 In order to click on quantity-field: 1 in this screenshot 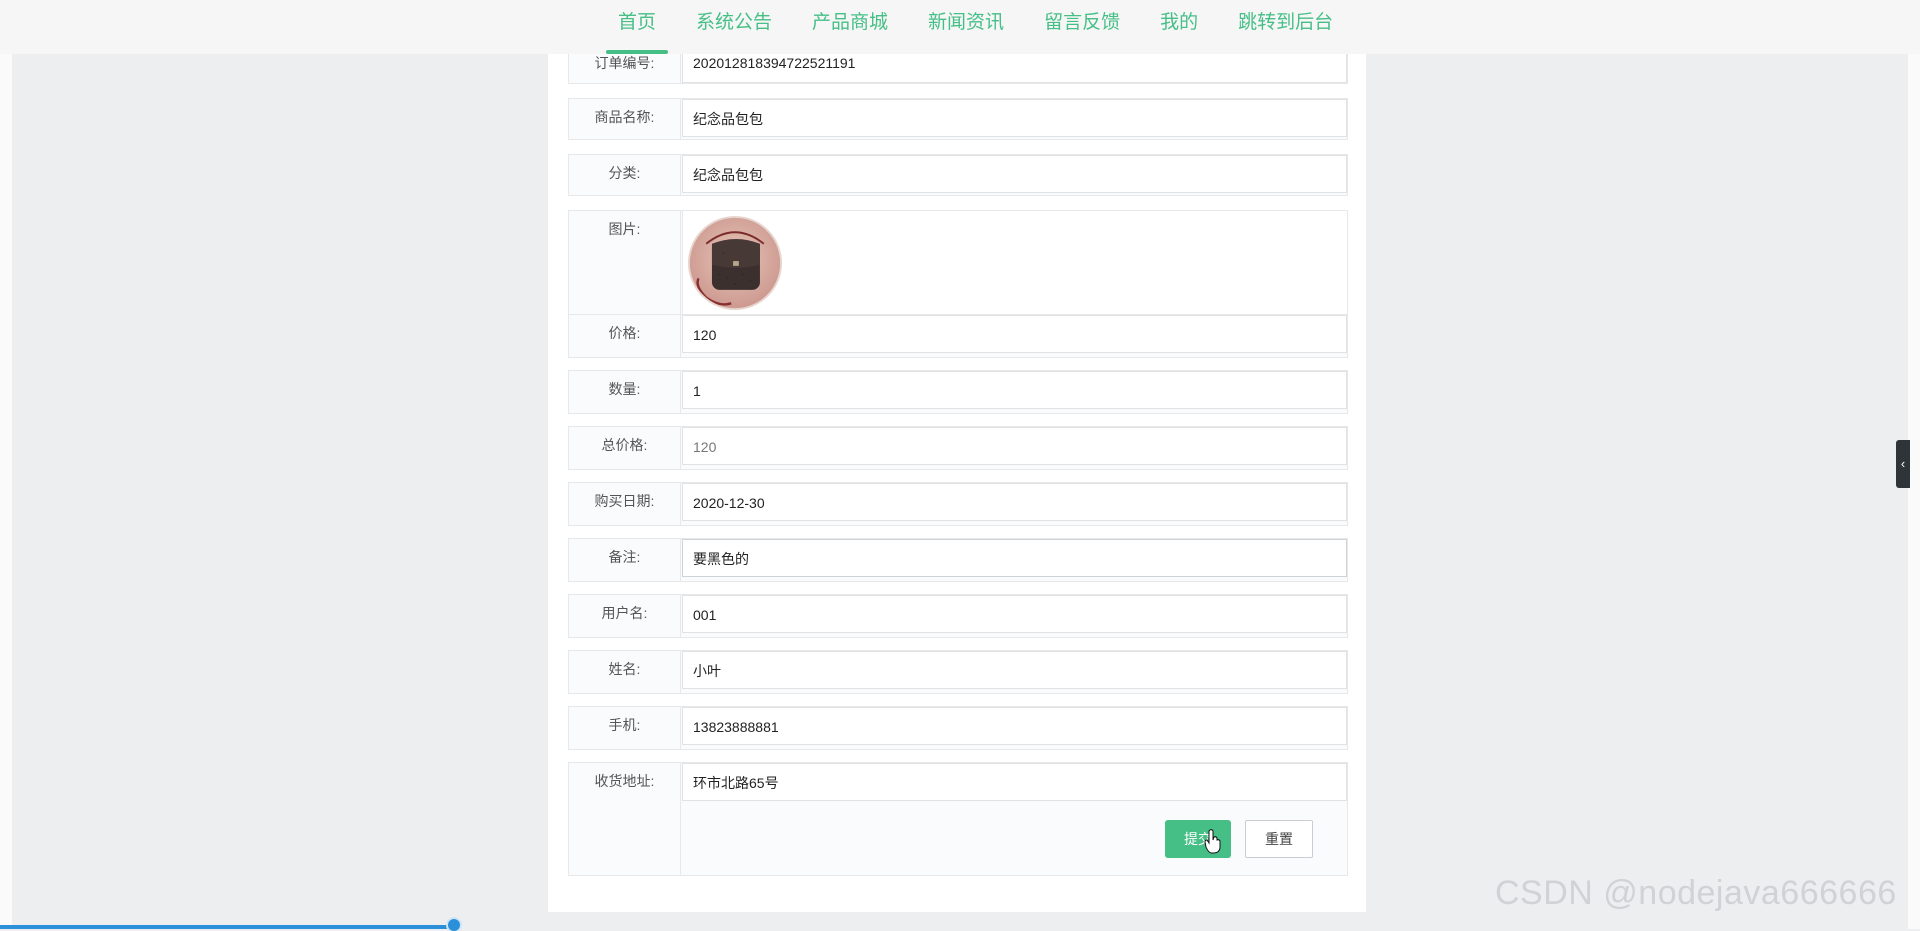, I will do `click(1014, 390)`.